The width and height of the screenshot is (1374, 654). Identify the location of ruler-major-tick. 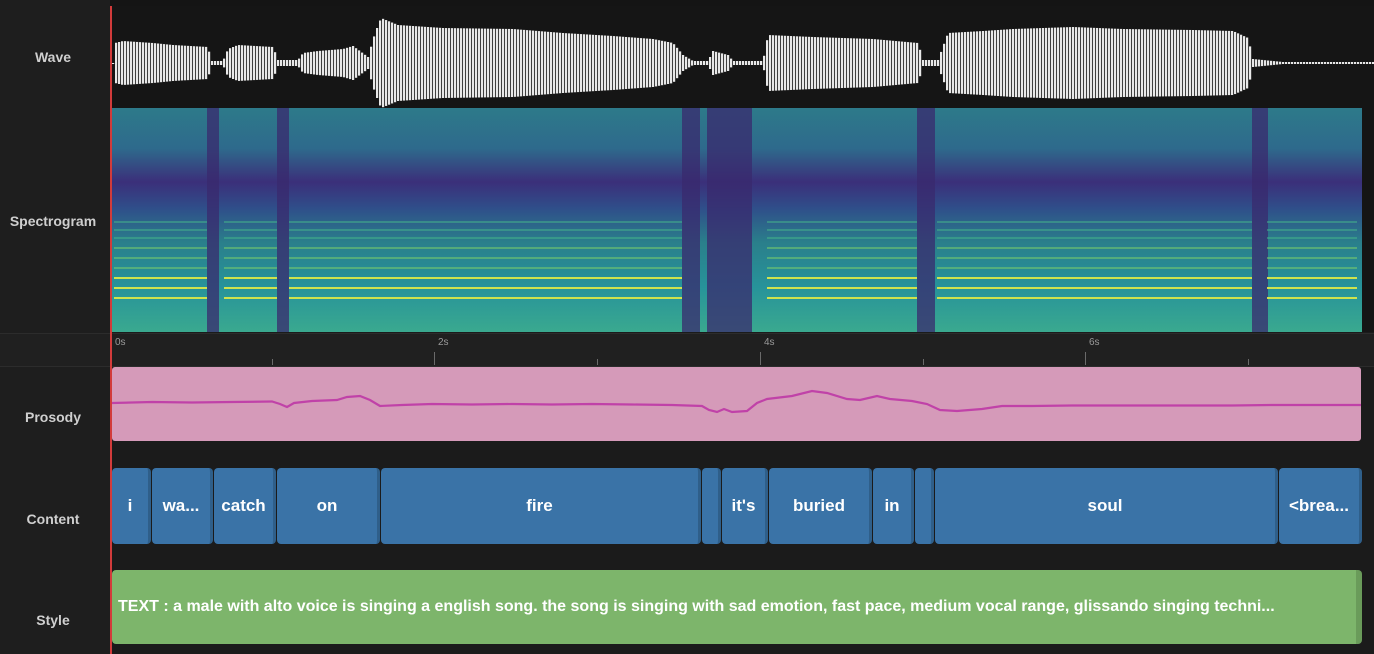
(760, 358).